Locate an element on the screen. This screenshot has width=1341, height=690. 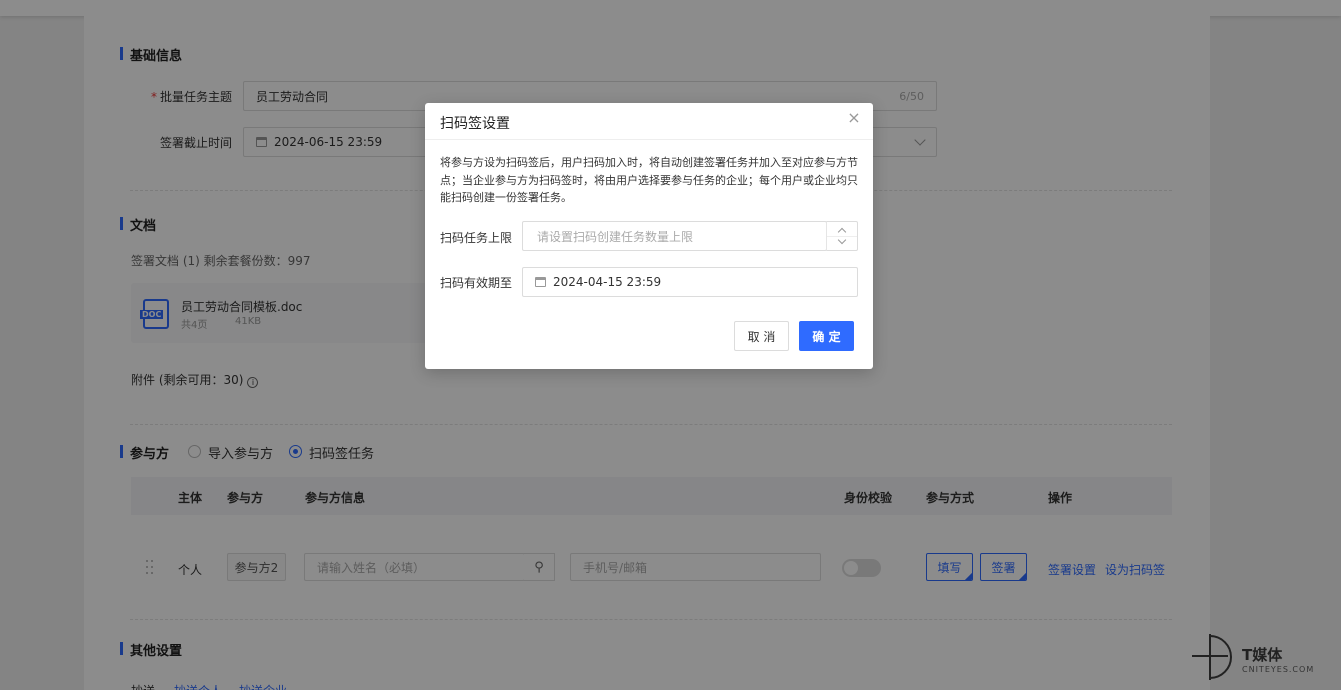
close-icon: × is located at coordinates (854, 118).